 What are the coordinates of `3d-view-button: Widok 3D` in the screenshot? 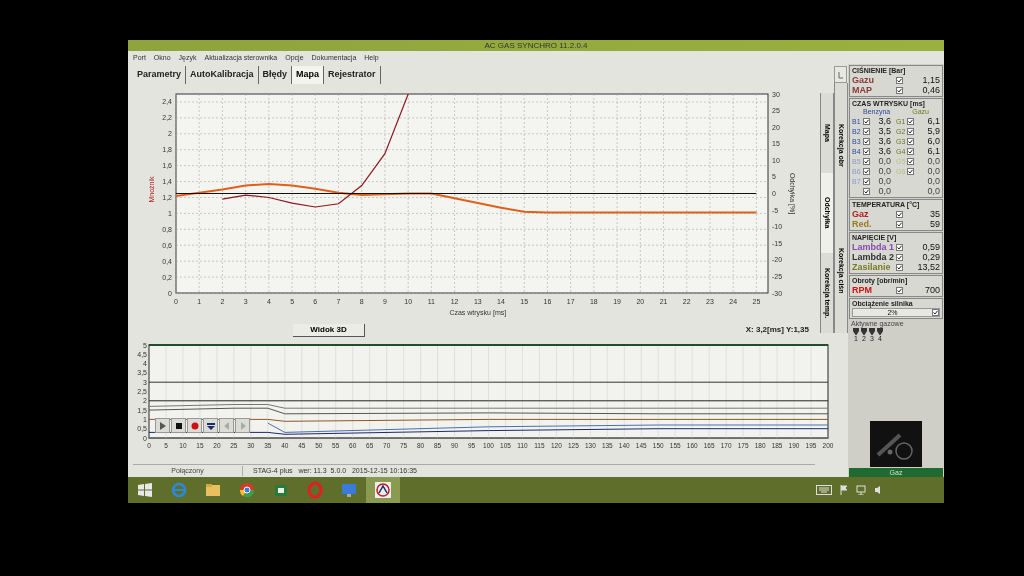 It's located at (329, 330).